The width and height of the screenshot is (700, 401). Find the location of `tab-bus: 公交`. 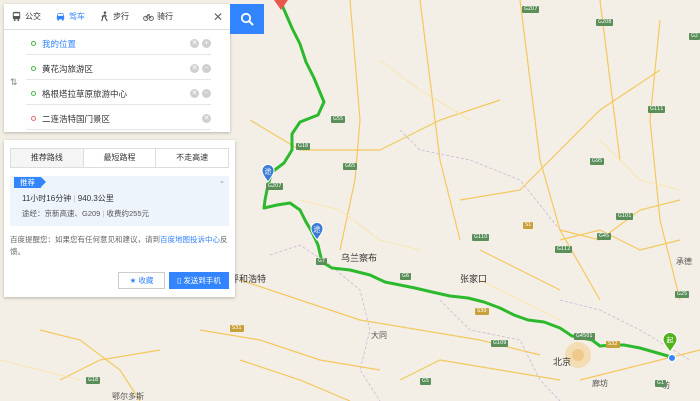

tab-bus: 公交 is located at coordinates (26, 17).